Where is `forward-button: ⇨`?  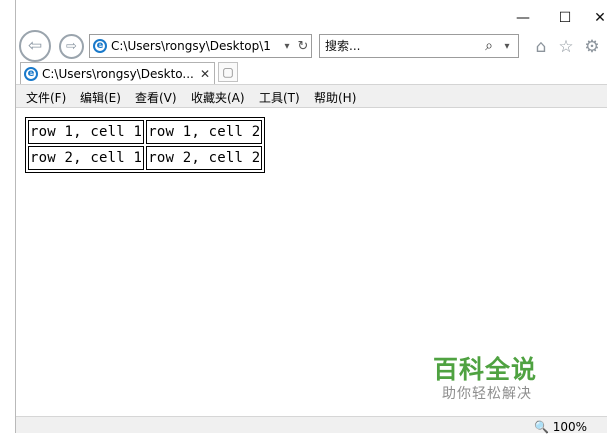 forward-button: ⇨ is located at coordinates (71, 46).